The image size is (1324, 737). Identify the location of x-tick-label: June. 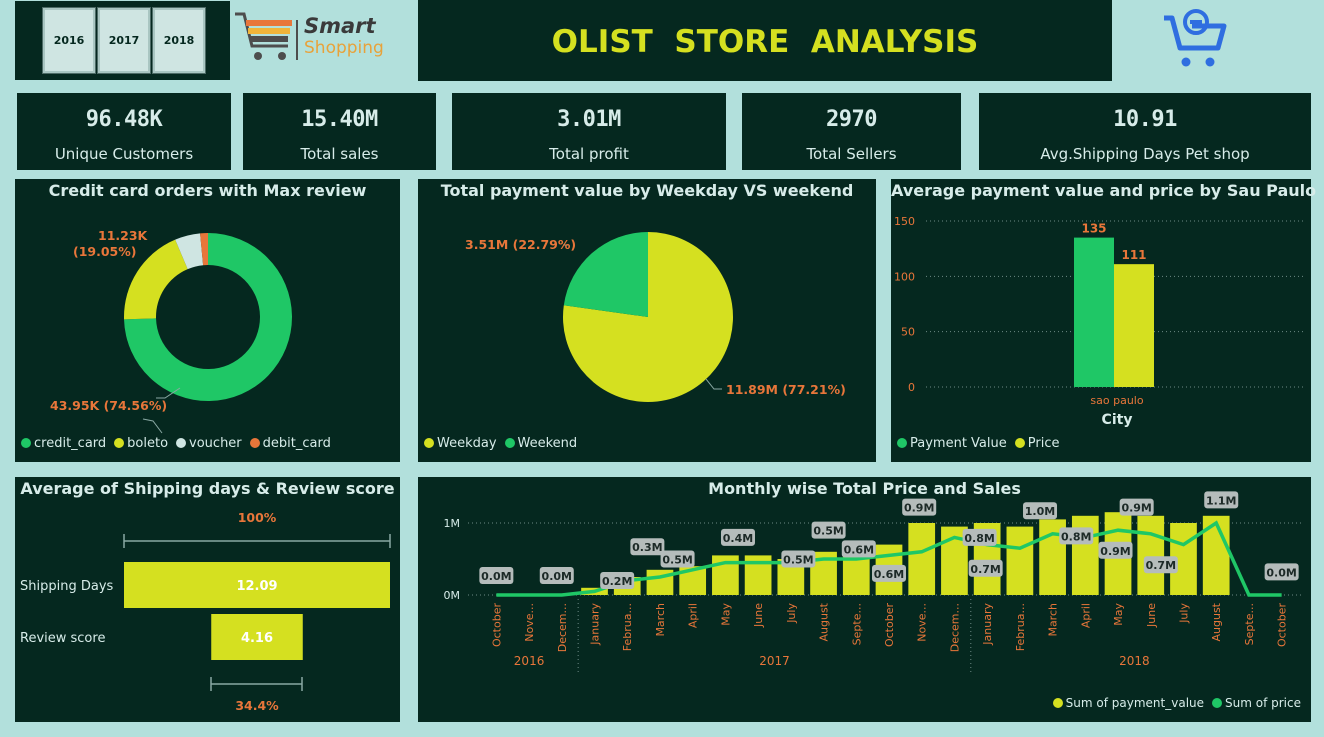
(1151, 615).